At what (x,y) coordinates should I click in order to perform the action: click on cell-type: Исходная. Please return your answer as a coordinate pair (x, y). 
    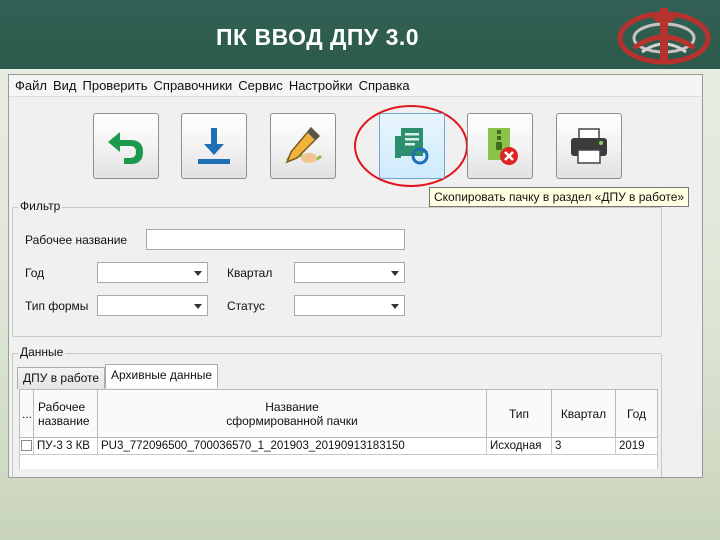
    Looking at the image, I should click on (519, 446).